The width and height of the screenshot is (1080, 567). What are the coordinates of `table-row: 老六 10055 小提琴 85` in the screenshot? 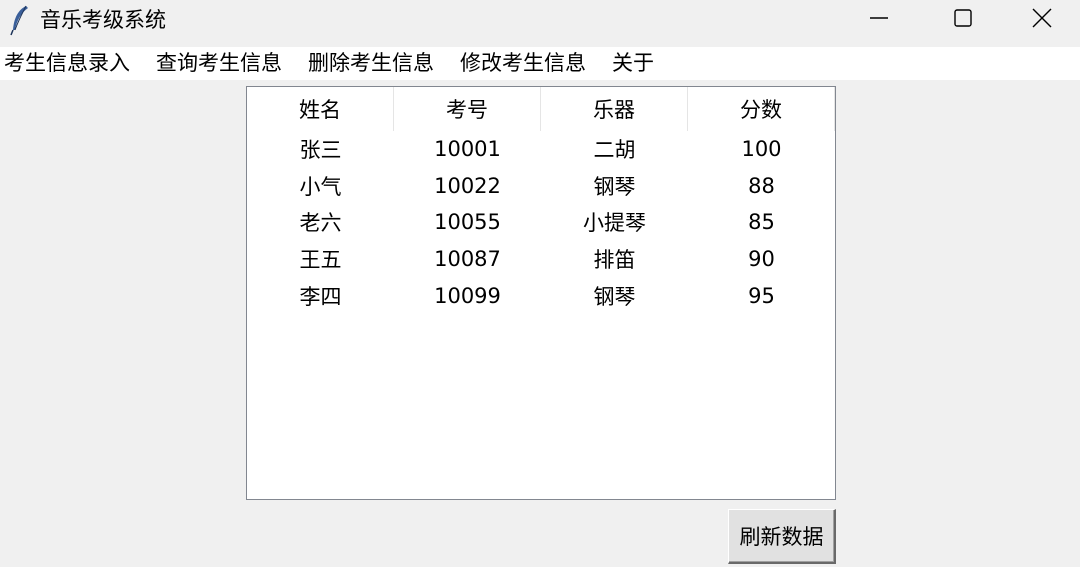 It's located at (541, 222).